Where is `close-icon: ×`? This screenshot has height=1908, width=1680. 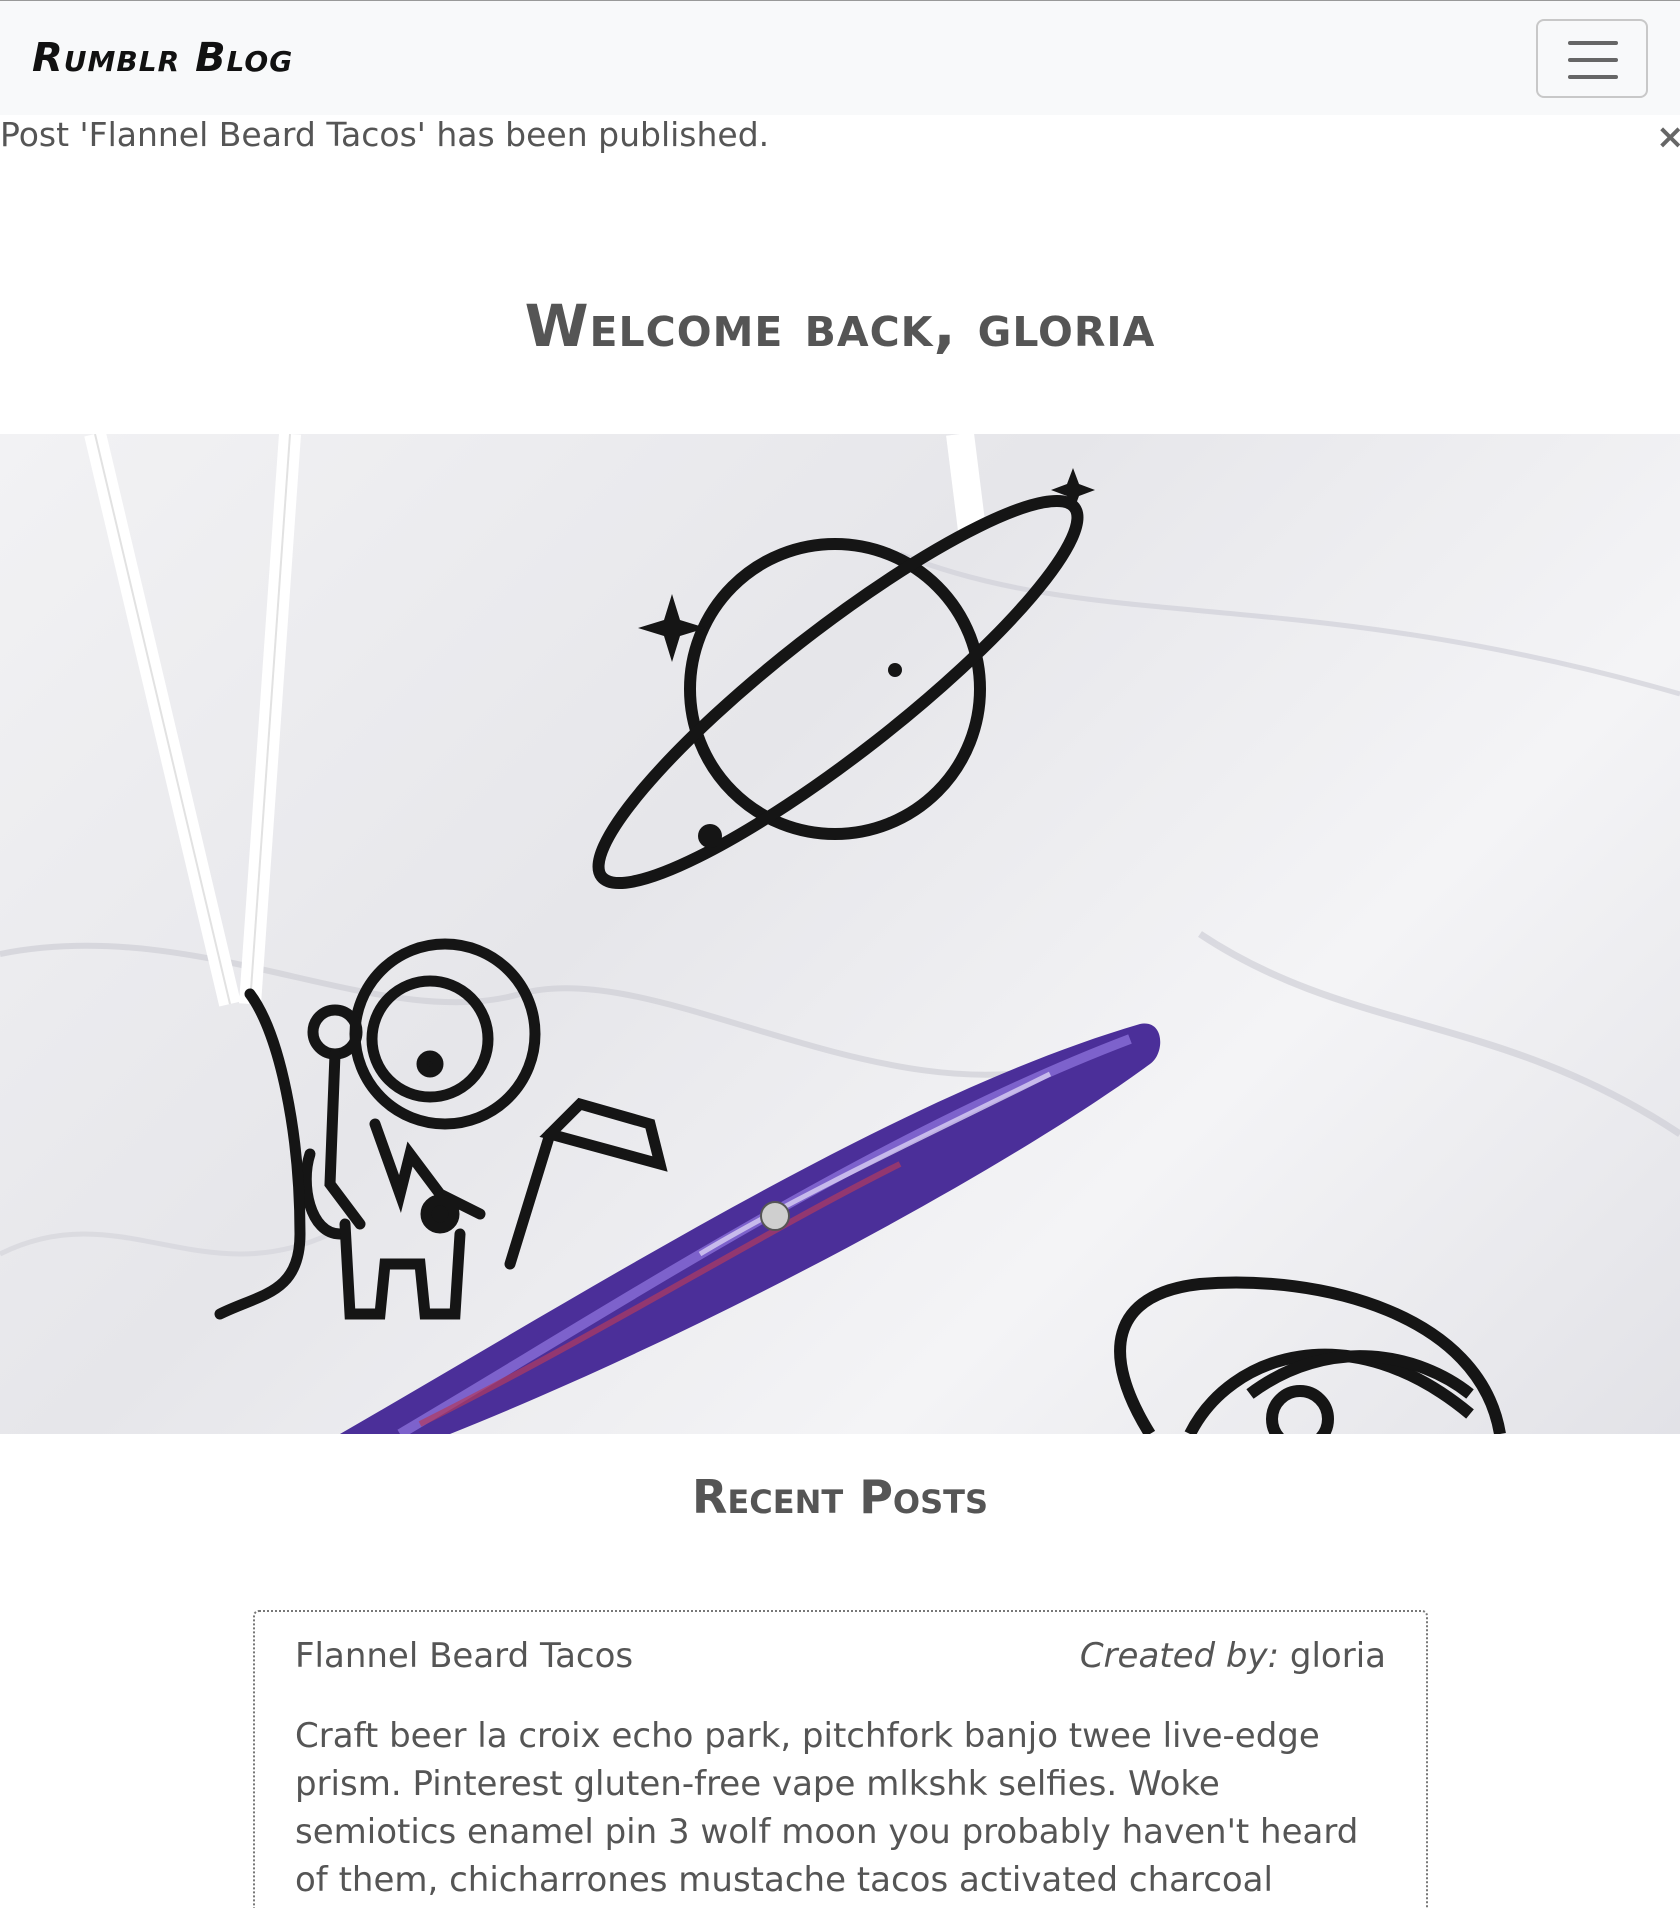 close-icon: × is located at coordinates (1668, 137).